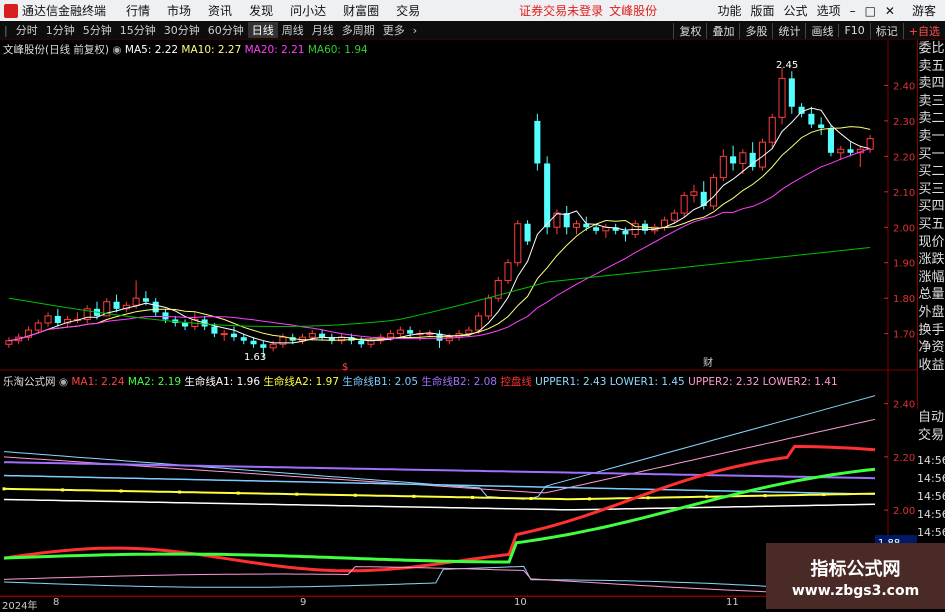 The image size is (945, 612). What do you see at coordinates (931, 313) in the screenshot?
I see `side-item: 外盘` at bounding box center [931, 313].